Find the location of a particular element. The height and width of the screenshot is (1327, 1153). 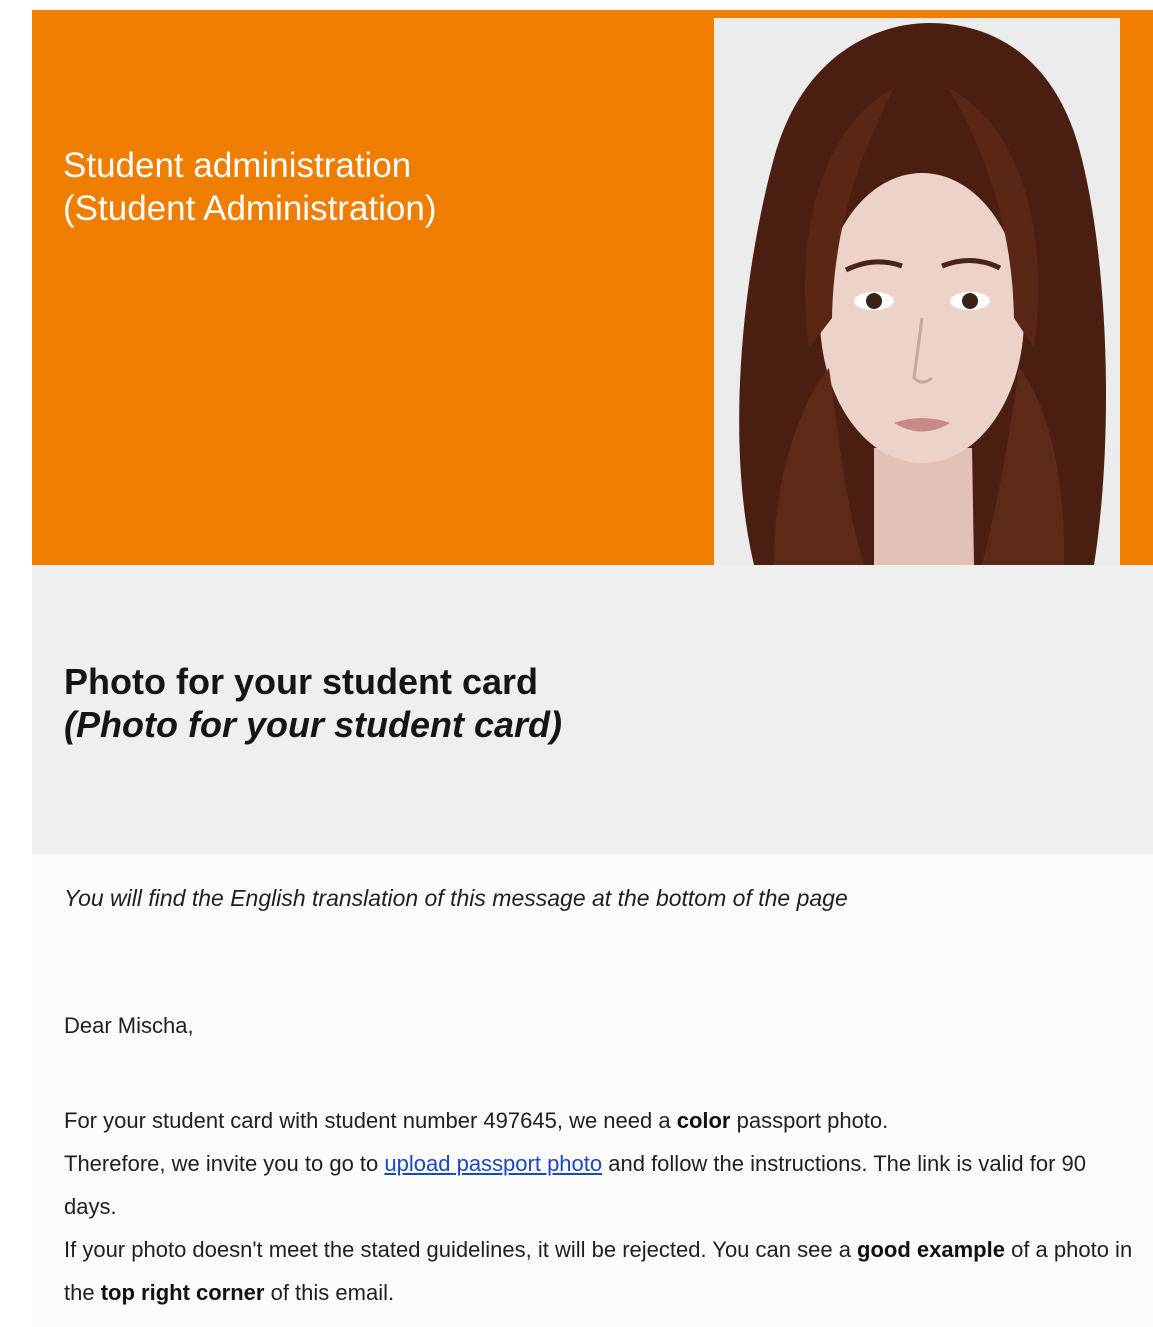

upload-passport-photo-link: upload passport photo is located at coordinates (493, 1163).